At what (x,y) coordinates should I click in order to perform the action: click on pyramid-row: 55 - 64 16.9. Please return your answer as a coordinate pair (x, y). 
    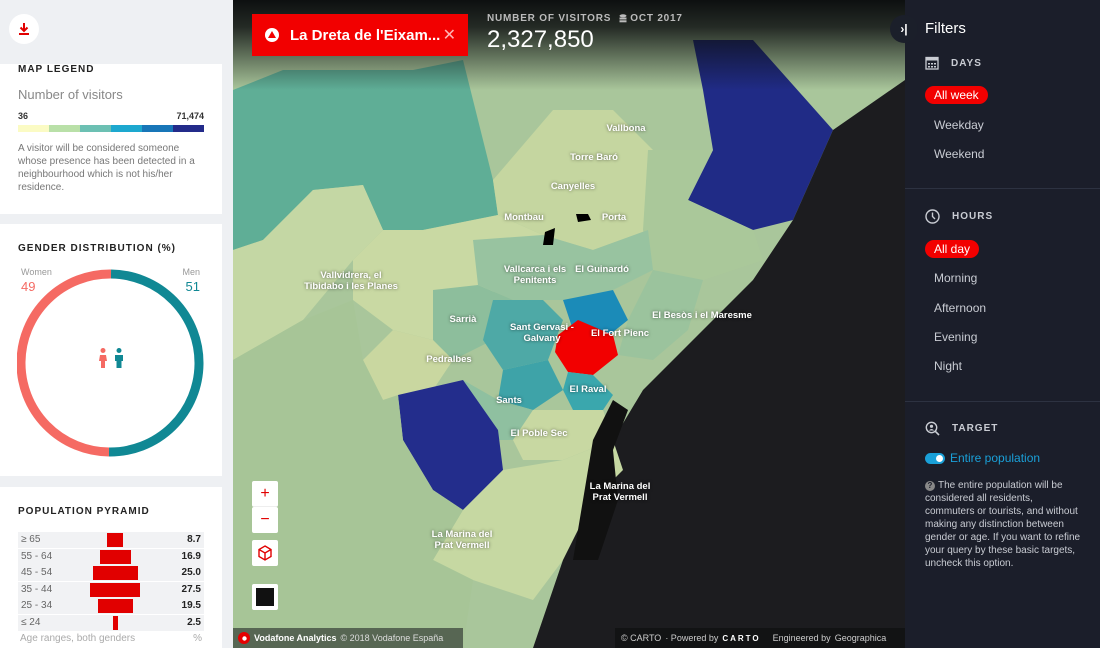
    Looking at the image, I should click on (111, 556).